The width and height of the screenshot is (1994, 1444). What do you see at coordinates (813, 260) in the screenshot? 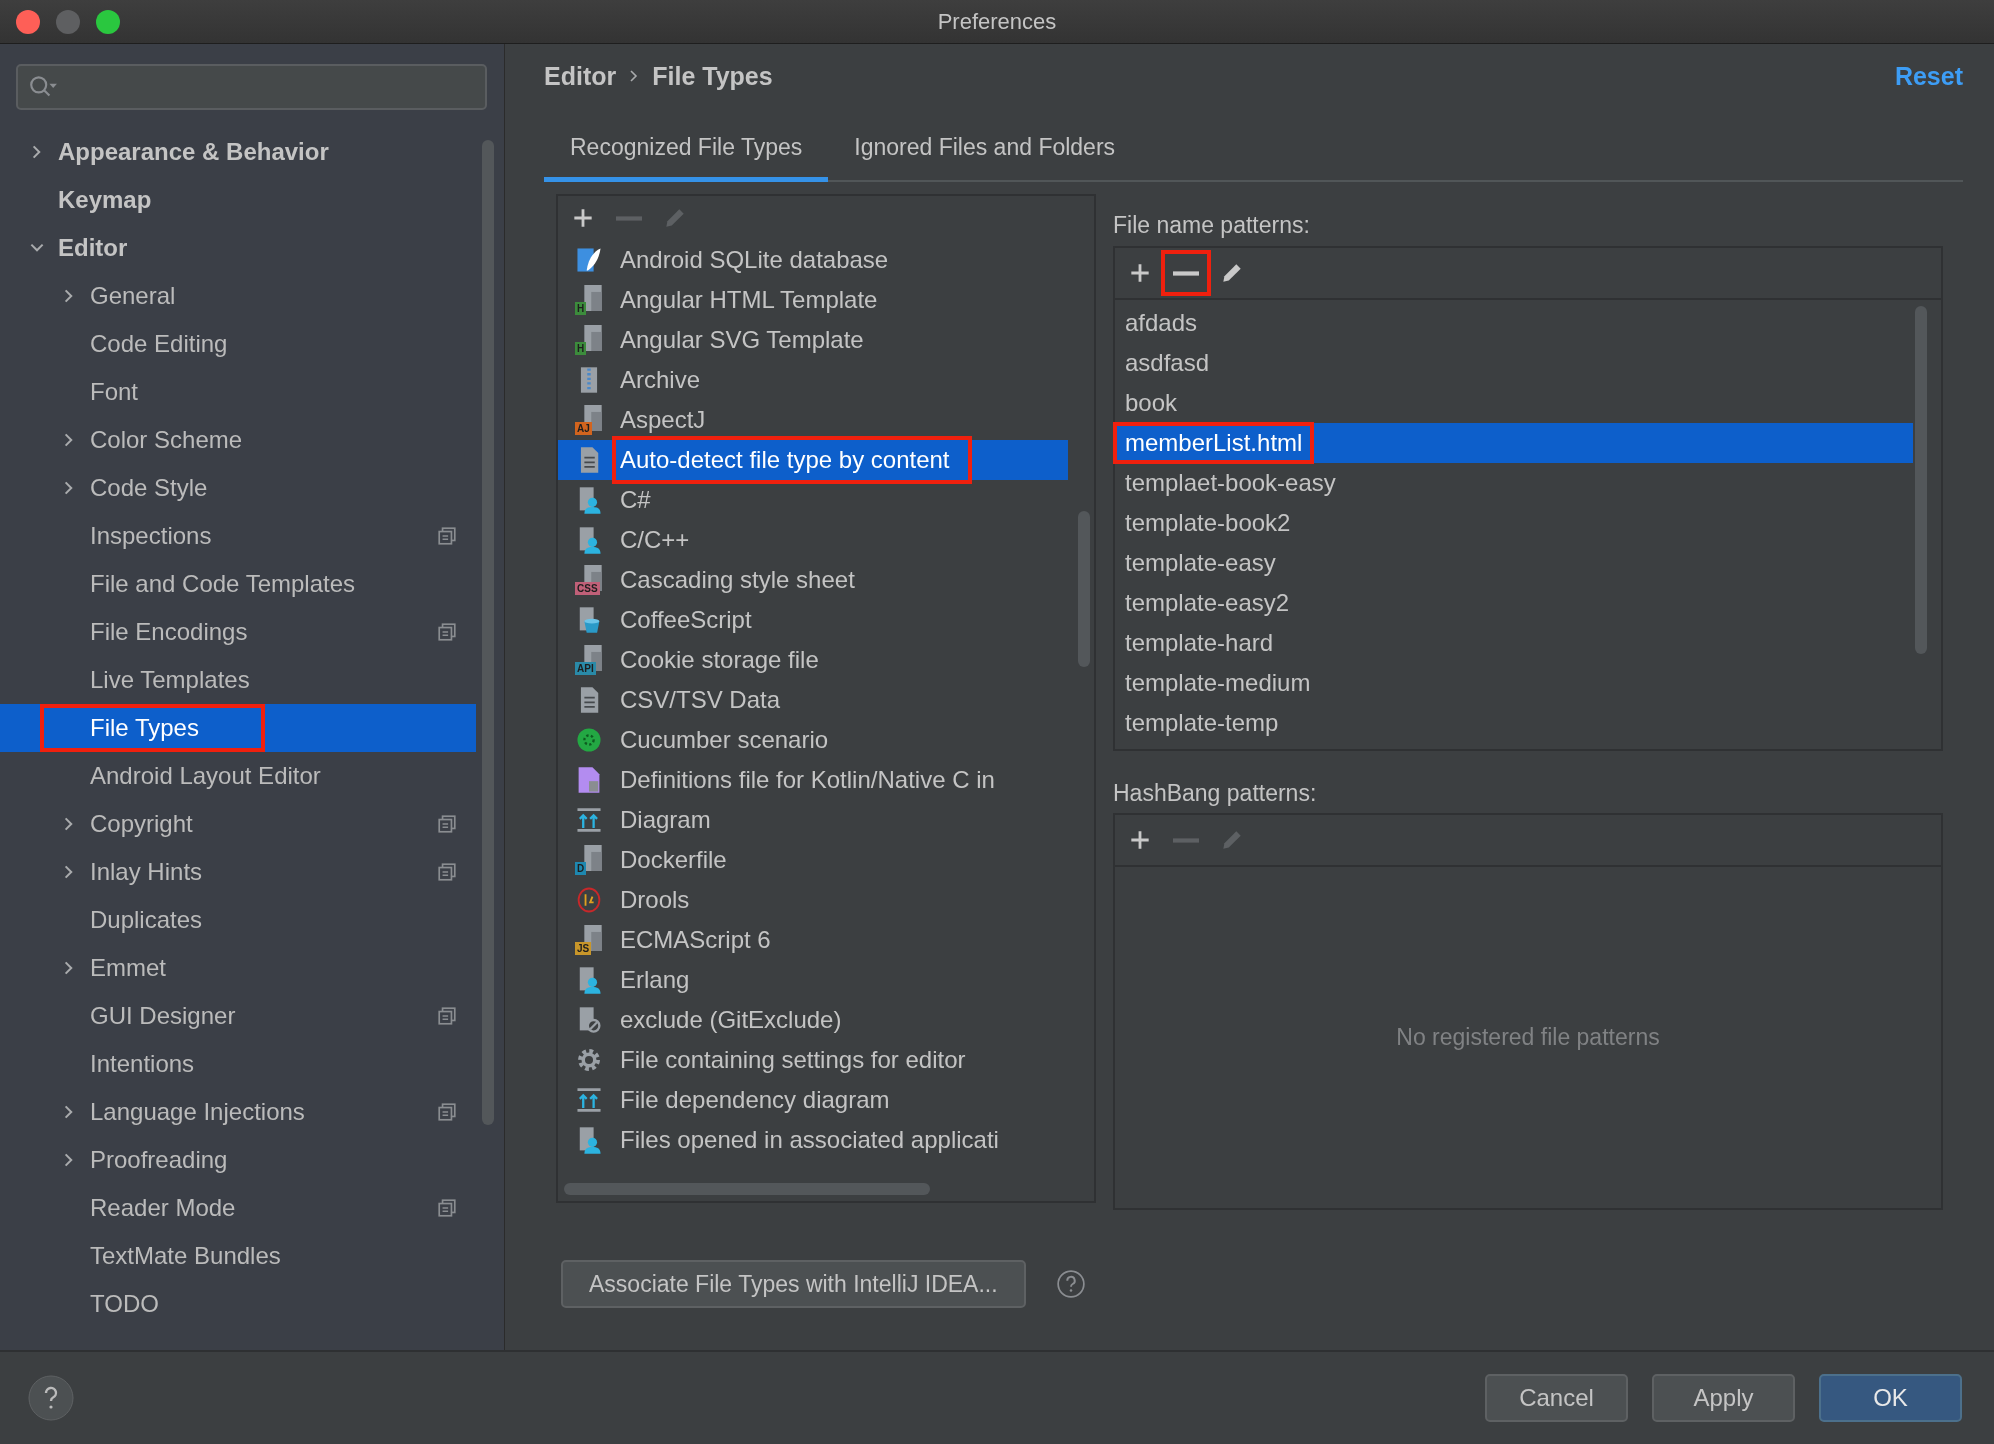
I see `file-type-row: Android SQLite database` at bounding box center [813, 260].